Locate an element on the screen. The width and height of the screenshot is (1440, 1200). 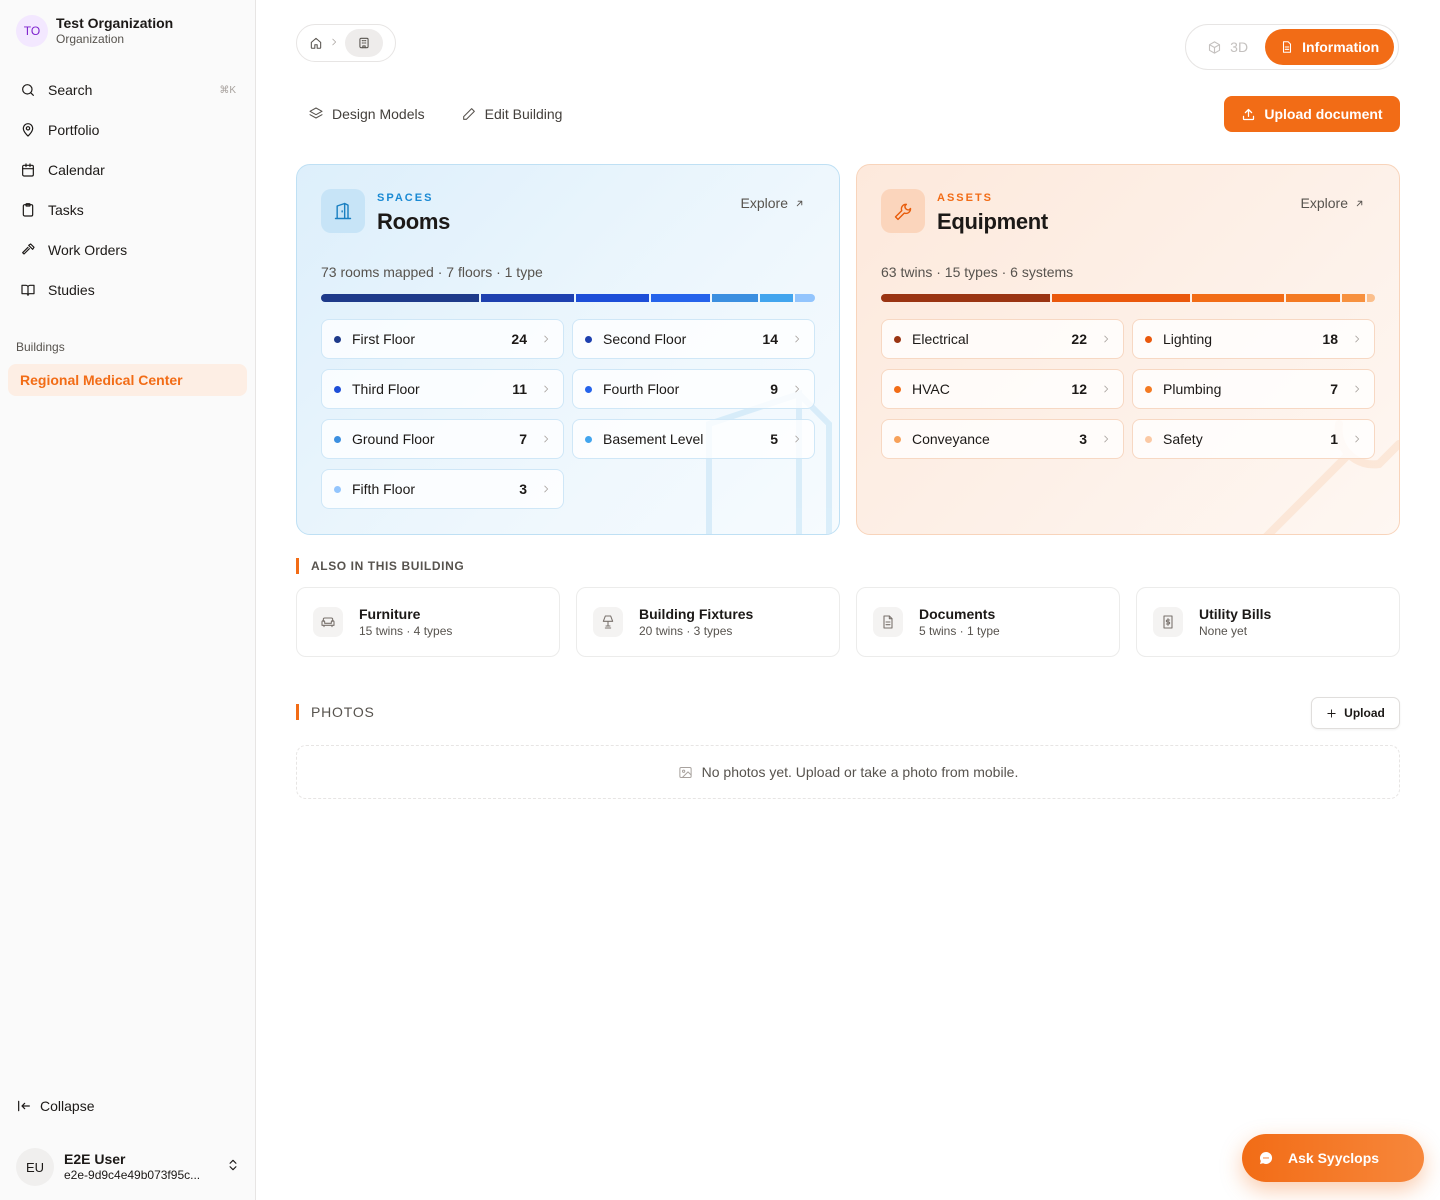
also-sub: 20 twins · 3 types is located at coordinates (686, 631).